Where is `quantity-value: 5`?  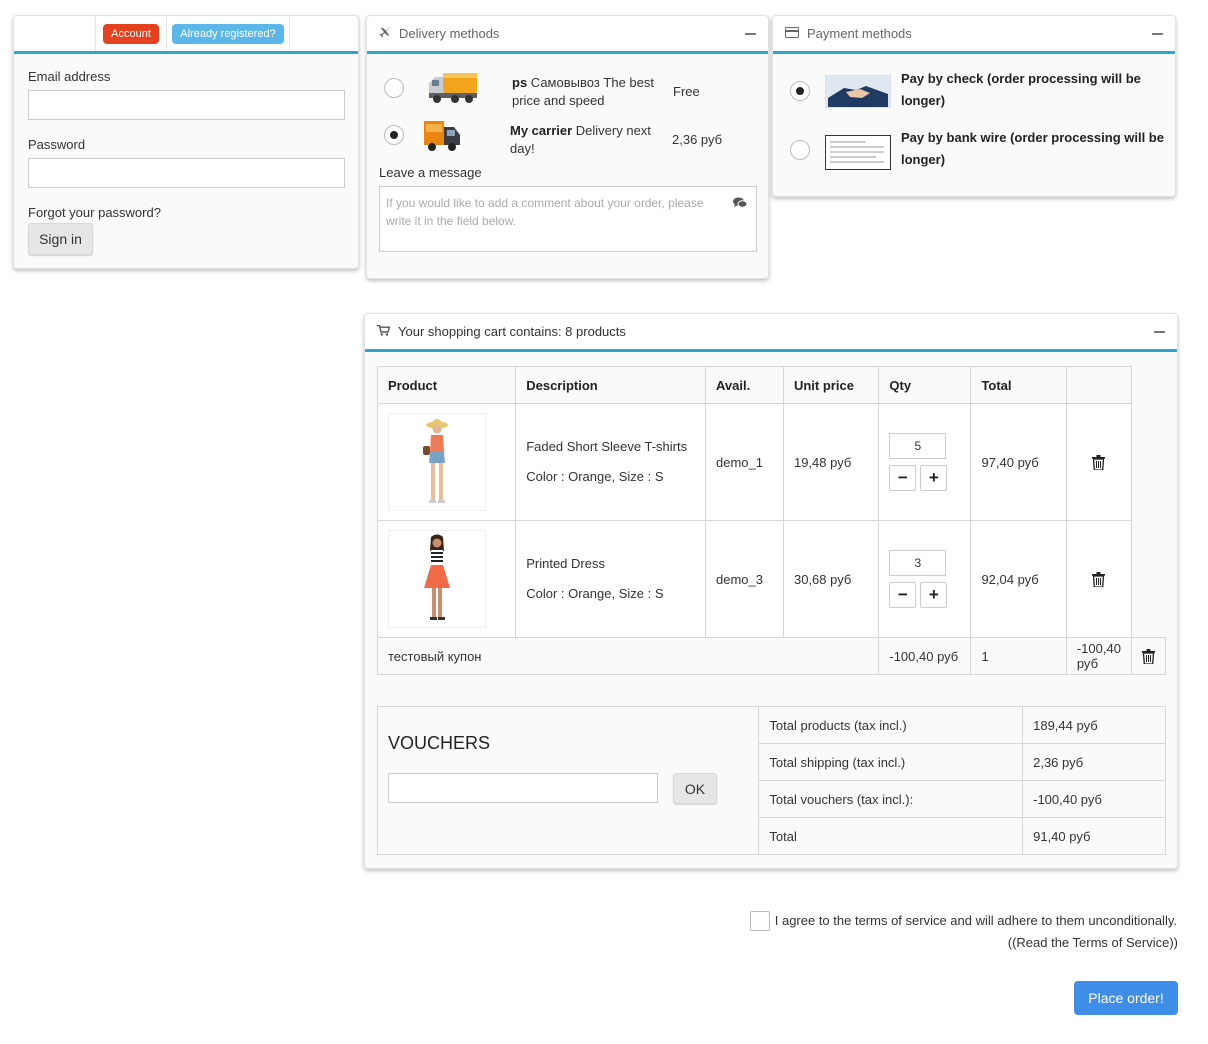 quantity-value: 5 is located at coordinates (918, 446).